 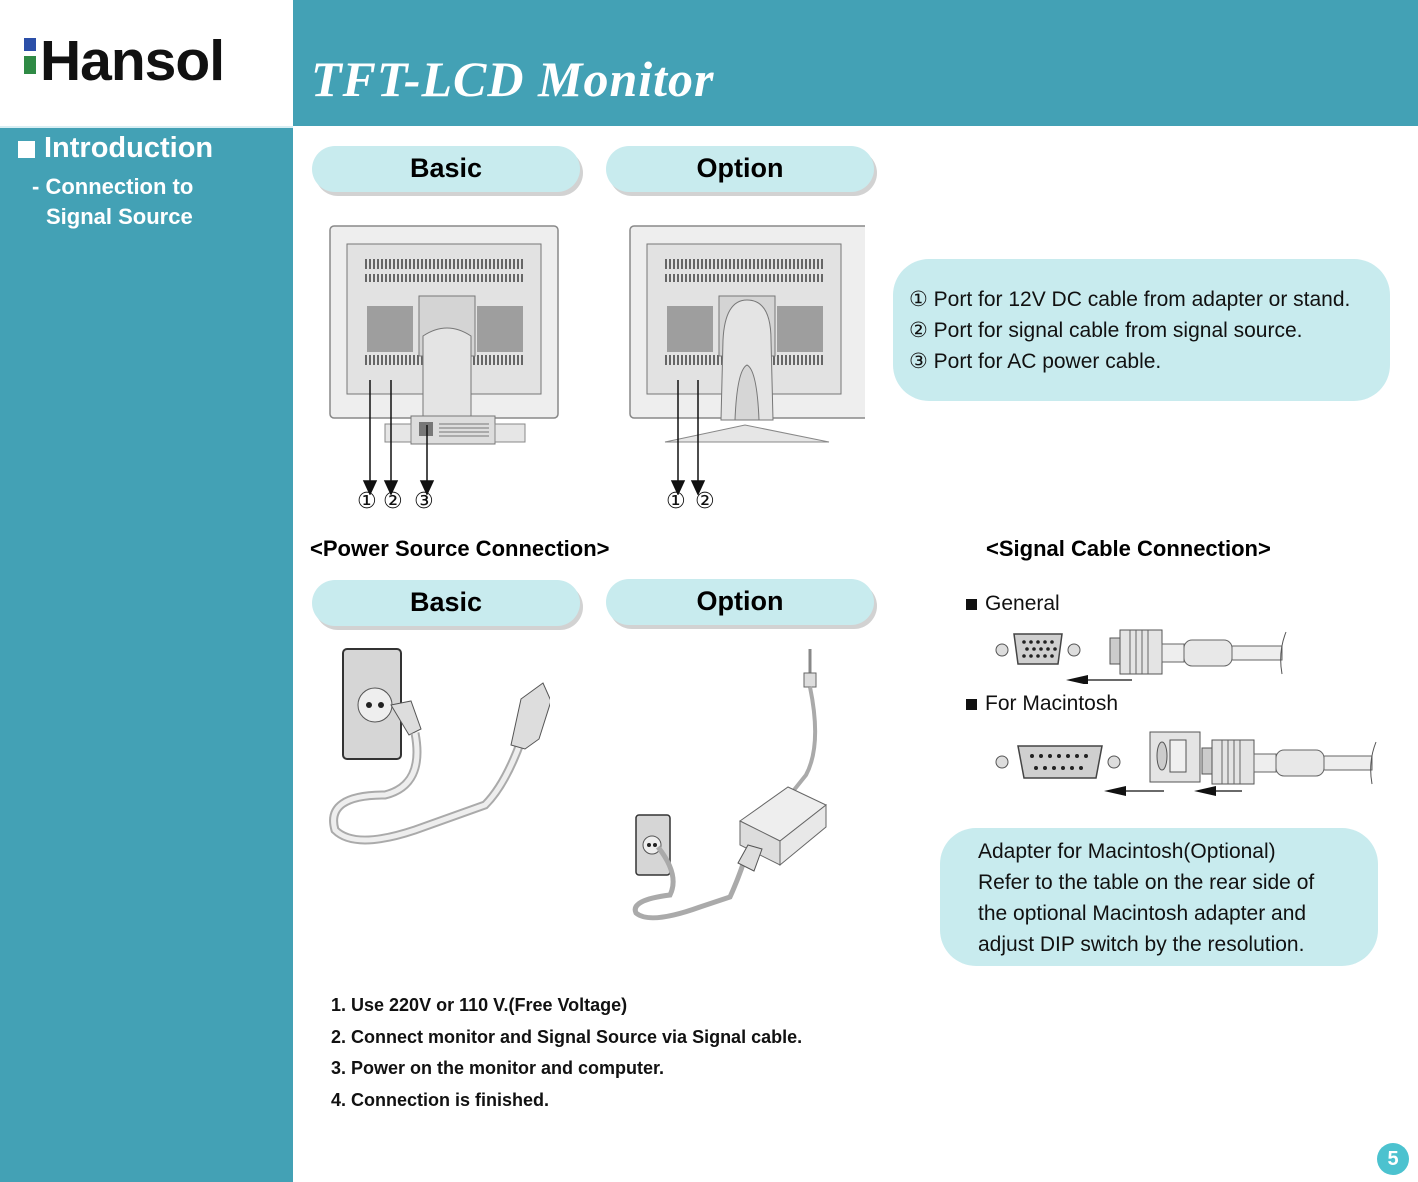 I want to click on port-arrows-option-icon, so click(x=688, y=437).